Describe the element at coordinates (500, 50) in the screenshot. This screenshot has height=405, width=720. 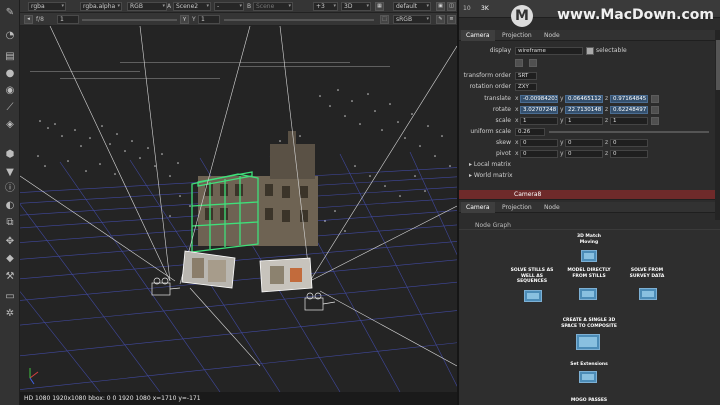
I see `display-label: display` at that location.